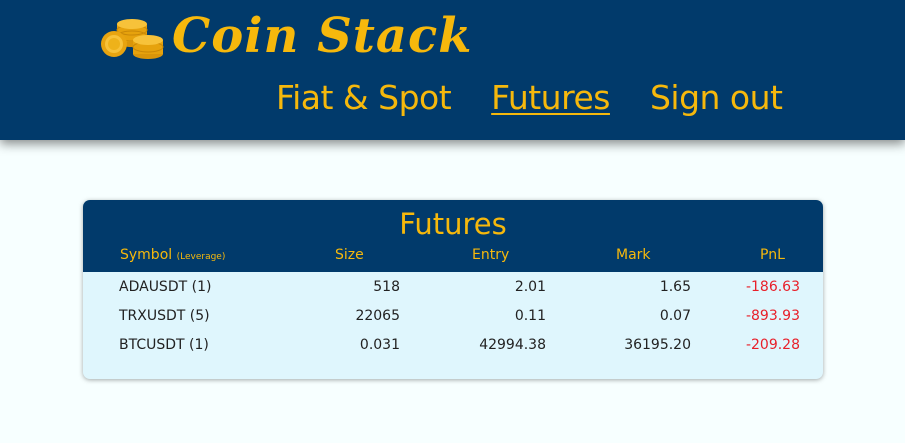  Describe the element at coordinates (164, 345) in the screenshot. I see `cell-symbol: BTCUSDT (1)` at that location.